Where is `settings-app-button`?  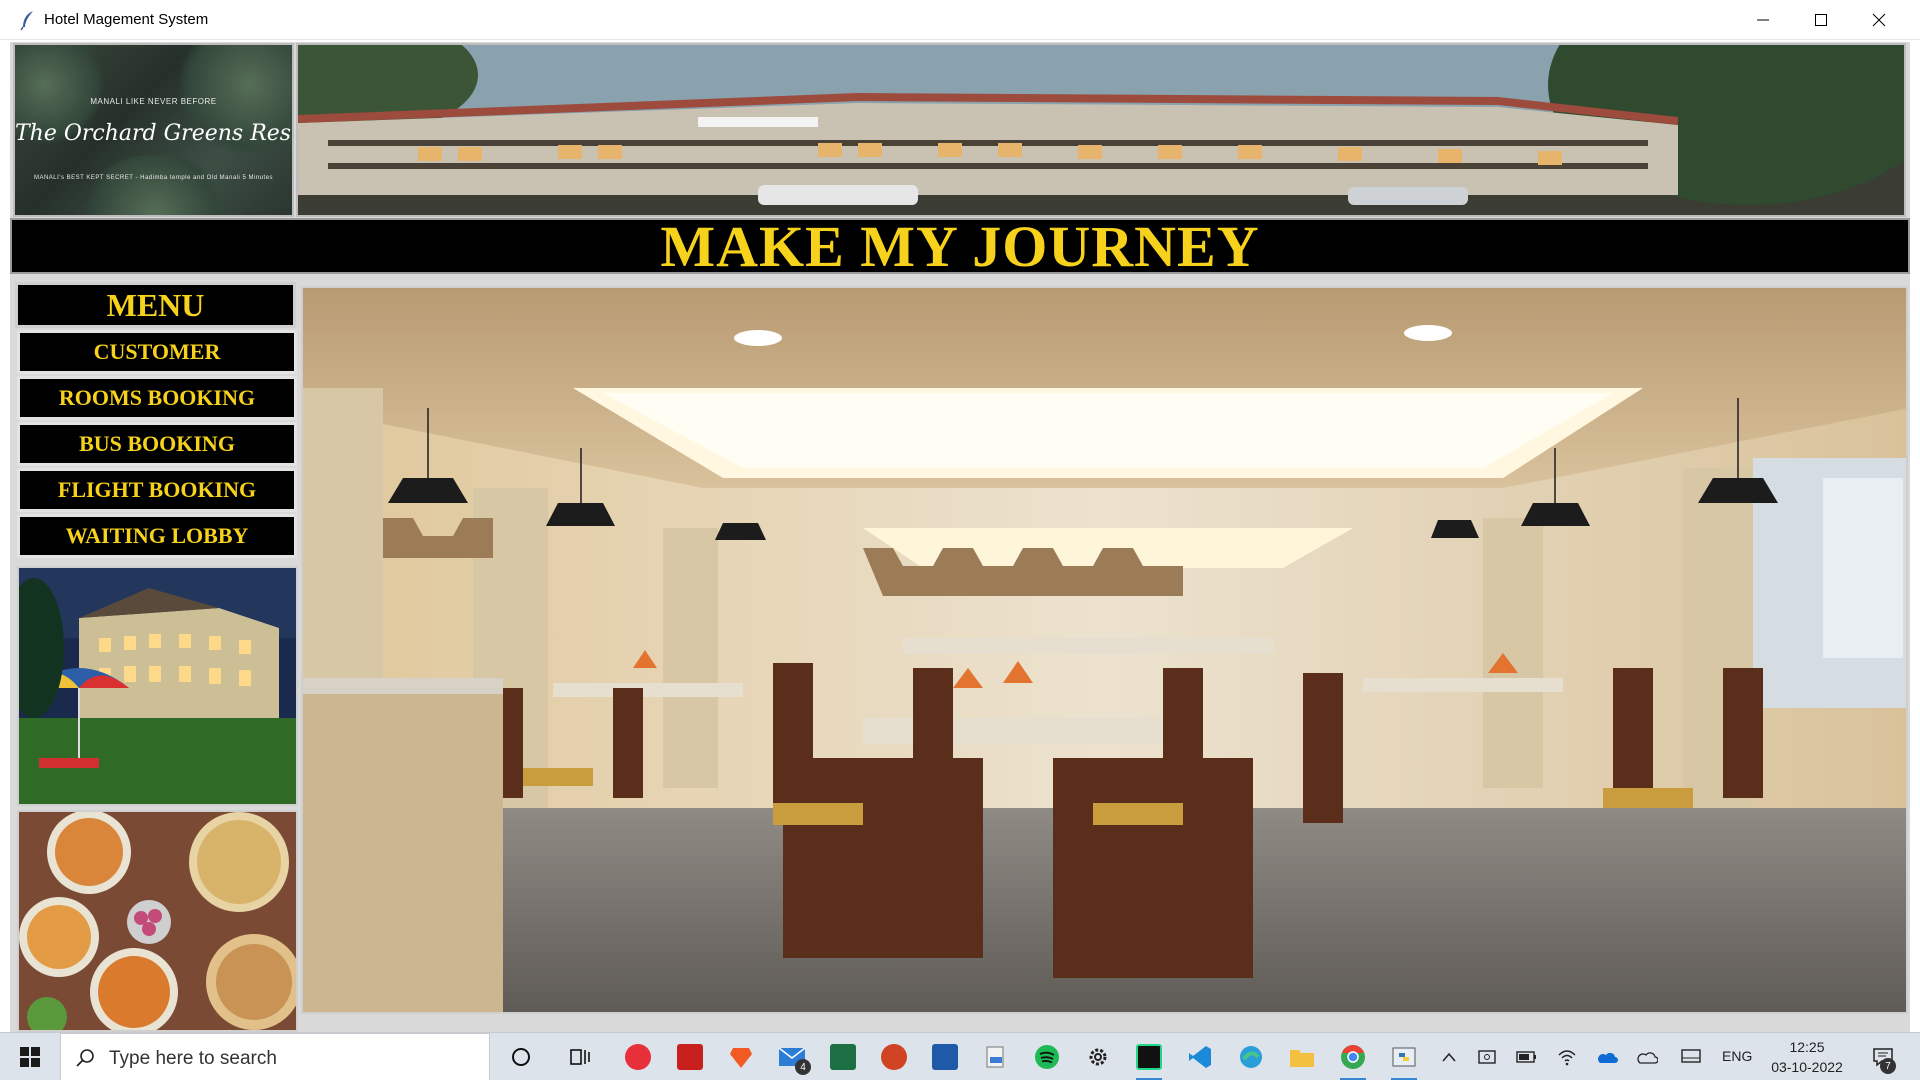
settings-app-button is located at coordinates (1098, 1057).